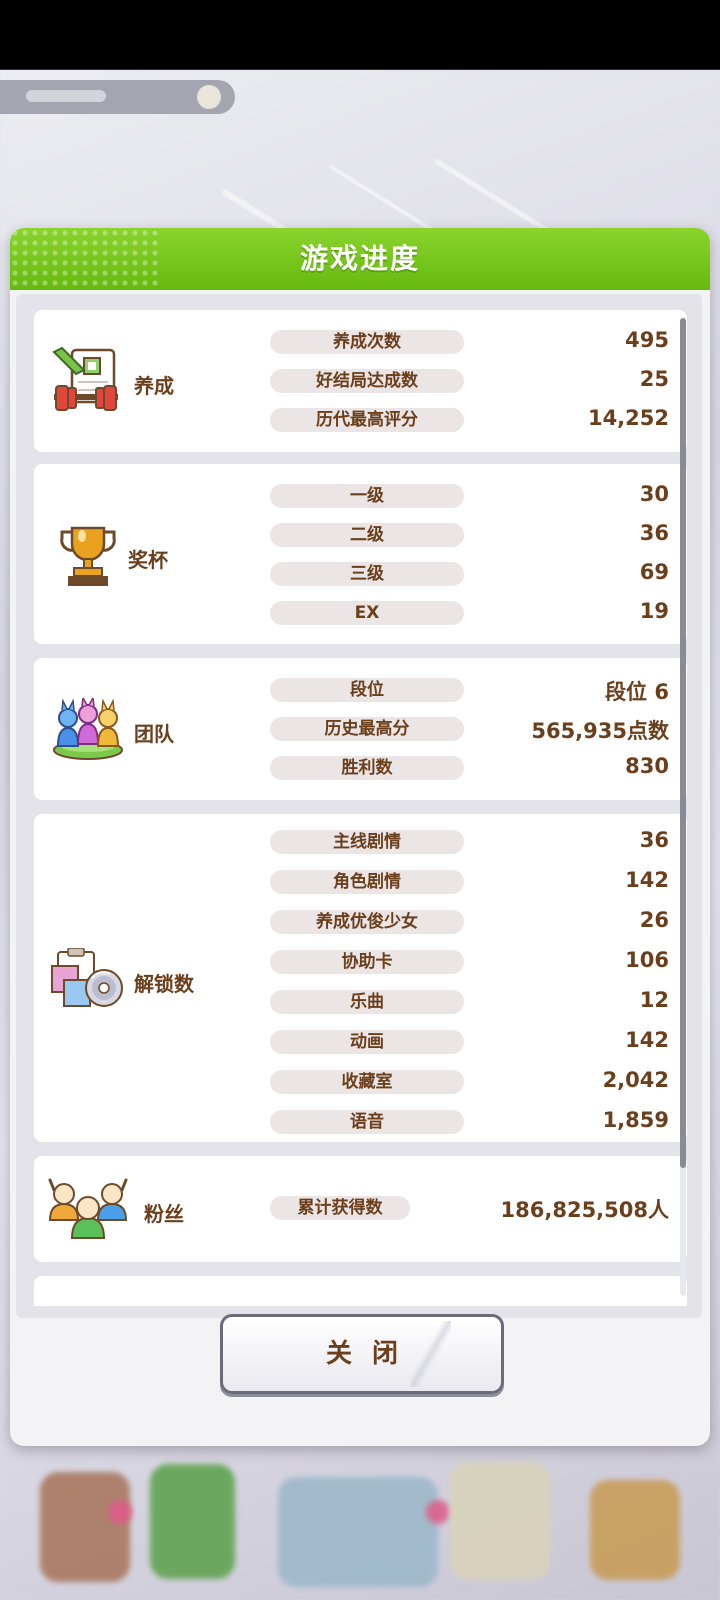 The image size is (720, 1600). Describe the element at coordinates (367, 1002) in the screenshot. I see `row-label: 乐曲` at that location.